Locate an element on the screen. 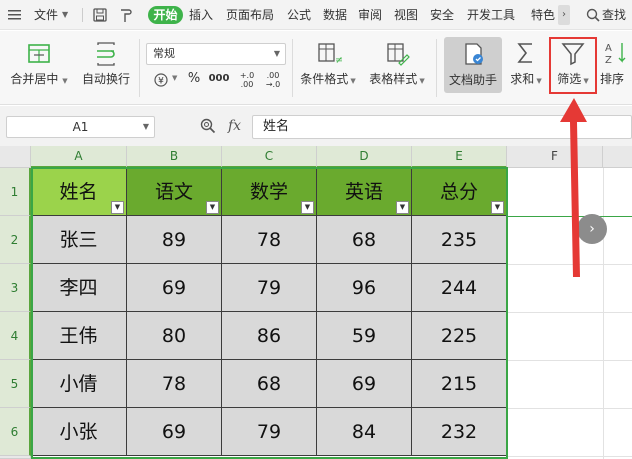 This screenshot has height=459, width=632. select-all-corner is located at coordinates (15, 157).